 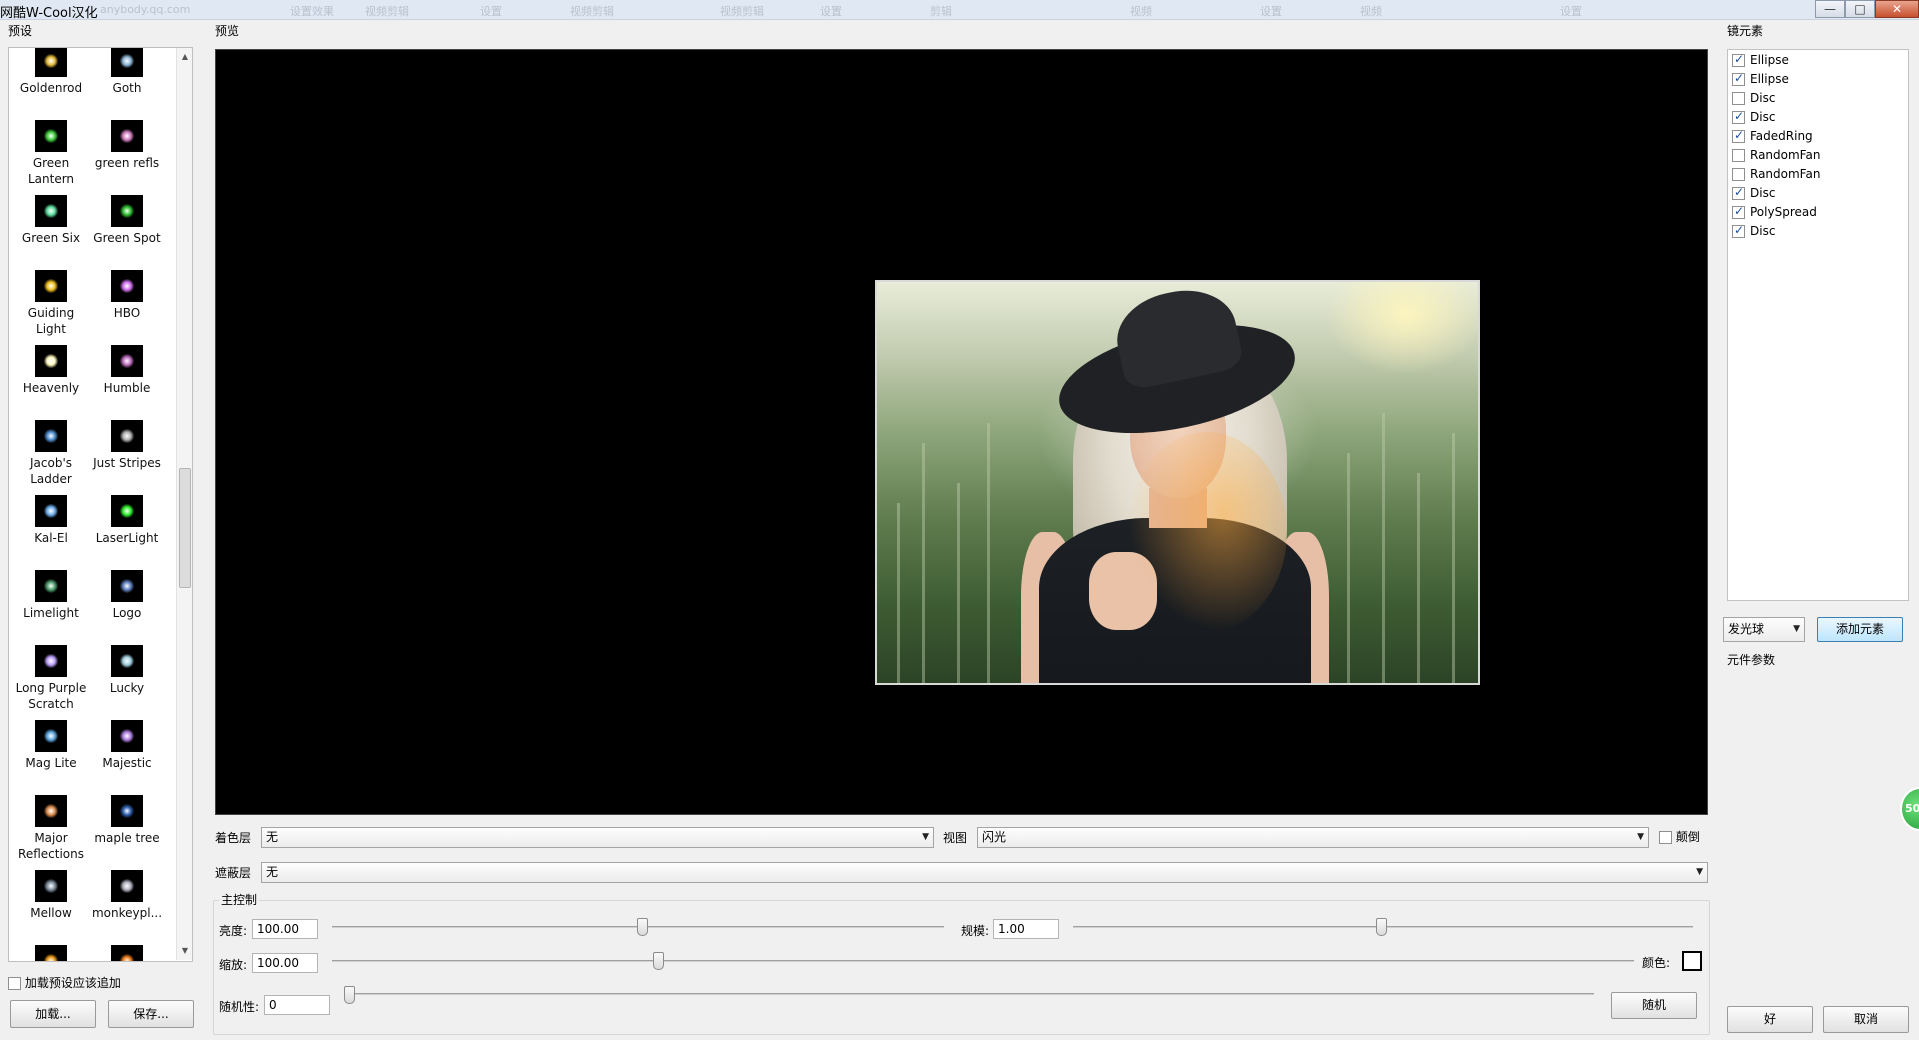 I want to click on preset-item: Goth, so click(x=127, y=83).